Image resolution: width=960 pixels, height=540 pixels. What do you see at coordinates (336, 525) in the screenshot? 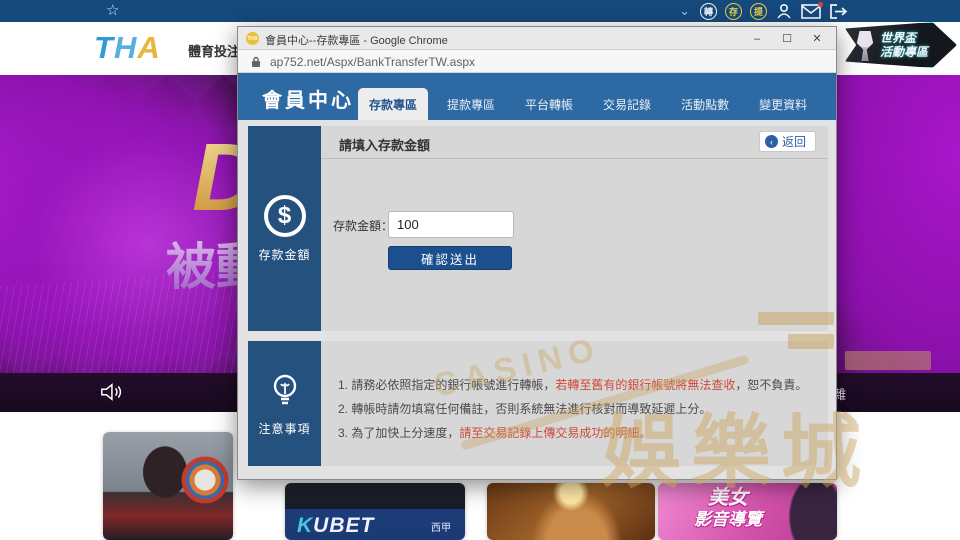
I see `kubet-logo: KUBET` at bounding box center [336, 525].